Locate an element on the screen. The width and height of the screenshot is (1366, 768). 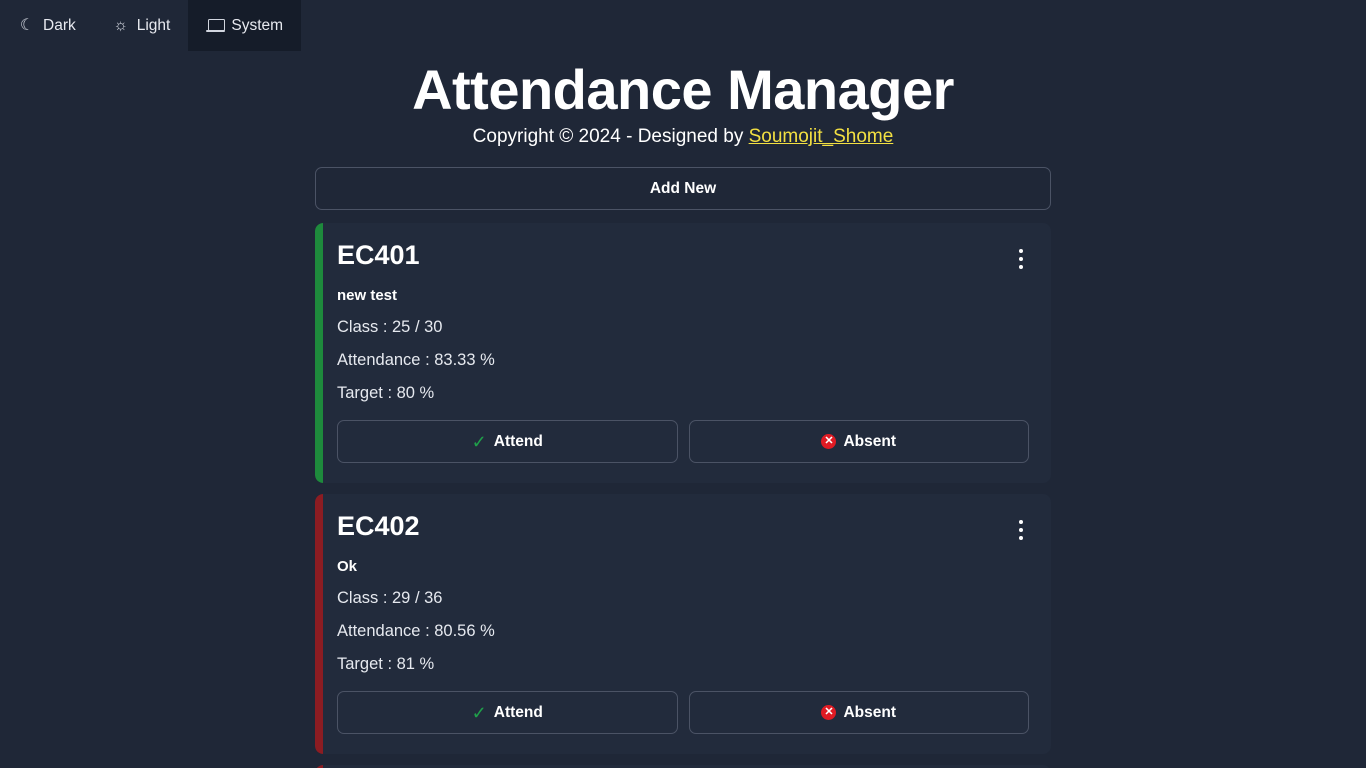
theme-option-system-label: System is located at coordinates (257, 25).